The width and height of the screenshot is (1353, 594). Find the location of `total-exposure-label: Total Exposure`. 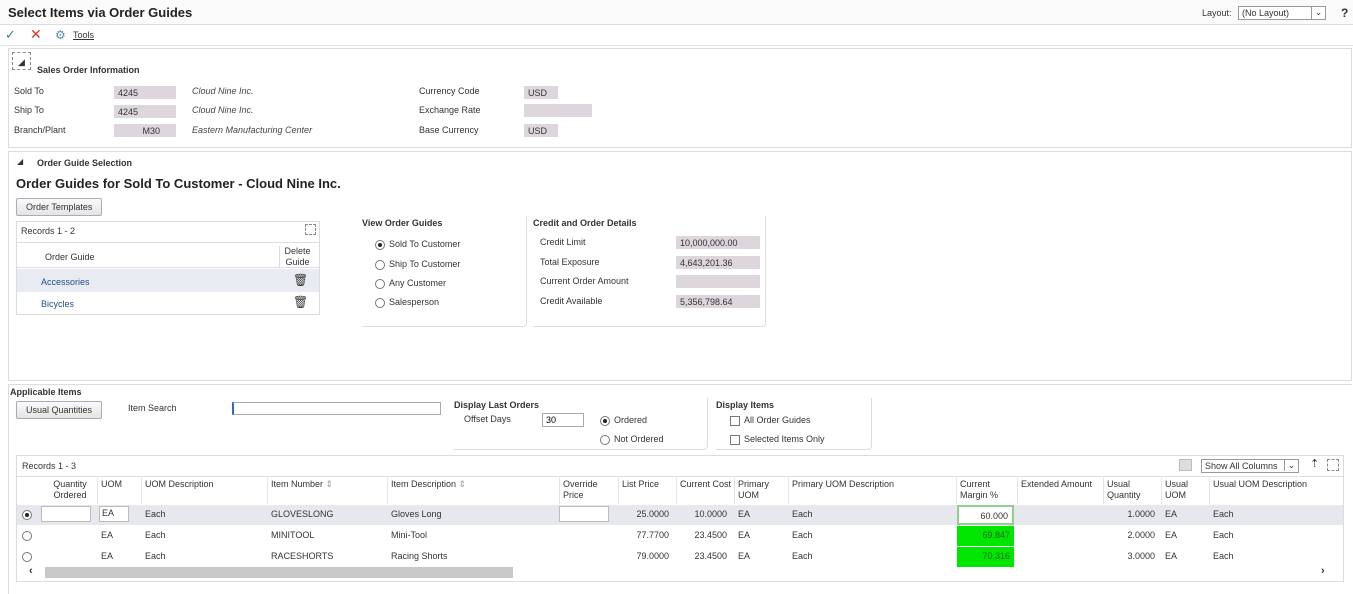

total-exposure-label: Total Exposure is located at coordinates (570, 262).